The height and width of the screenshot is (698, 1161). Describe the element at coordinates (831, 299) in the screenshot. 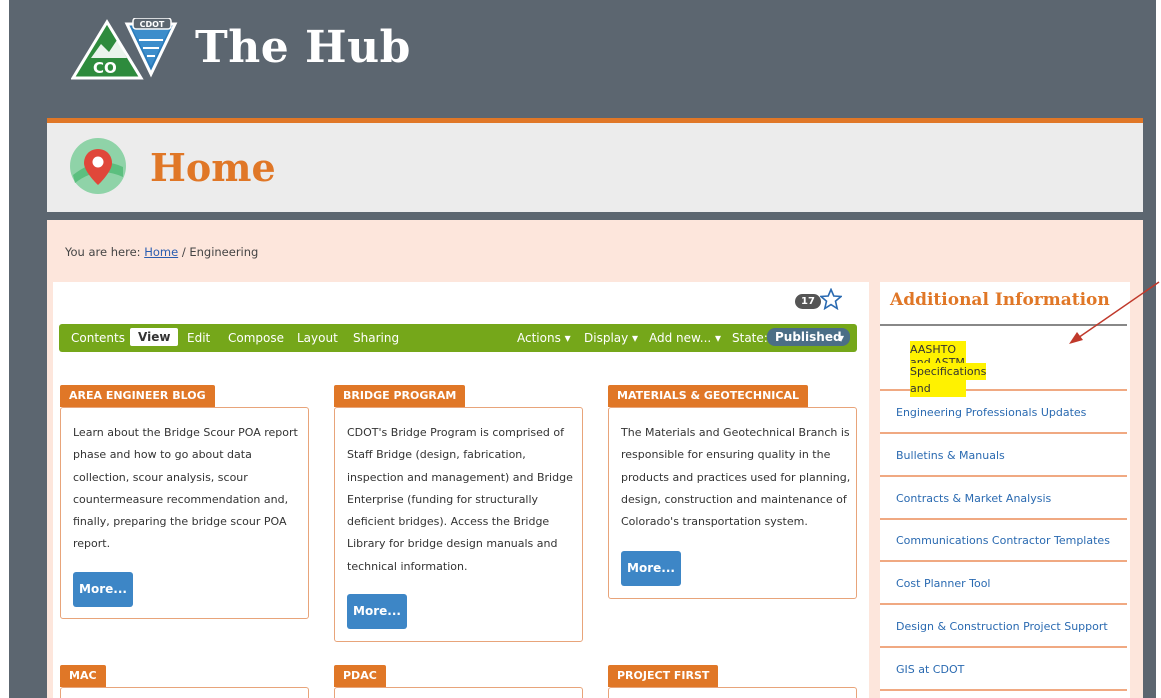

I see `star-icon` at that location.